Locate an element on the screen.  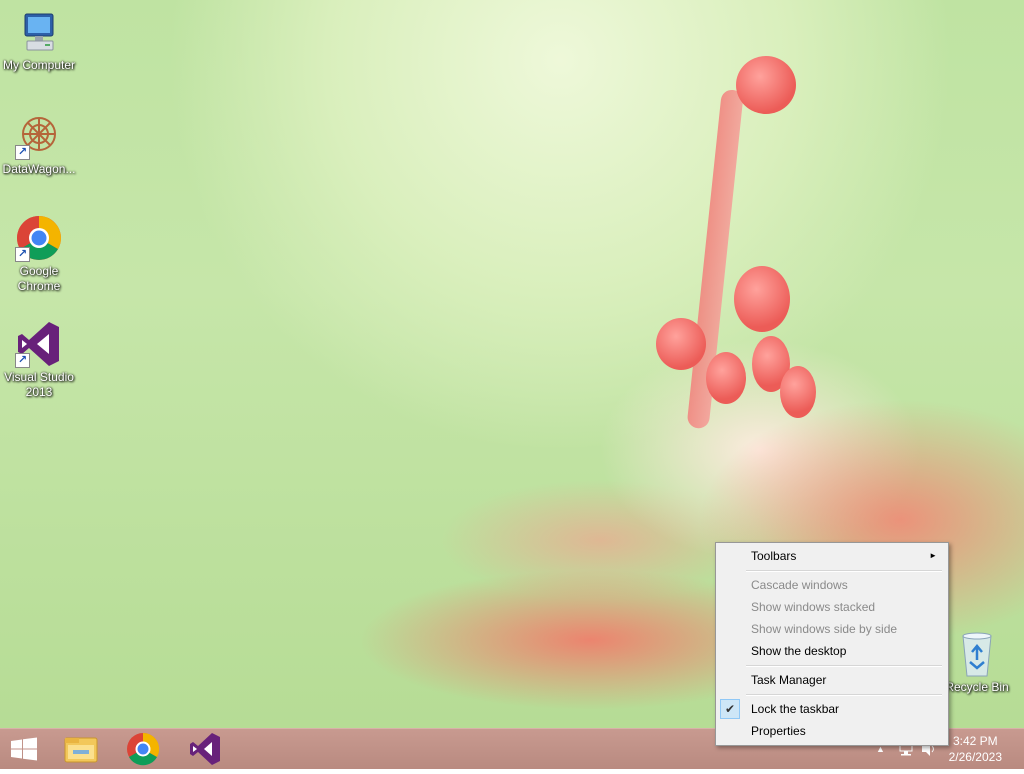
windows-logo-icon is located at coordinates (24, 749).